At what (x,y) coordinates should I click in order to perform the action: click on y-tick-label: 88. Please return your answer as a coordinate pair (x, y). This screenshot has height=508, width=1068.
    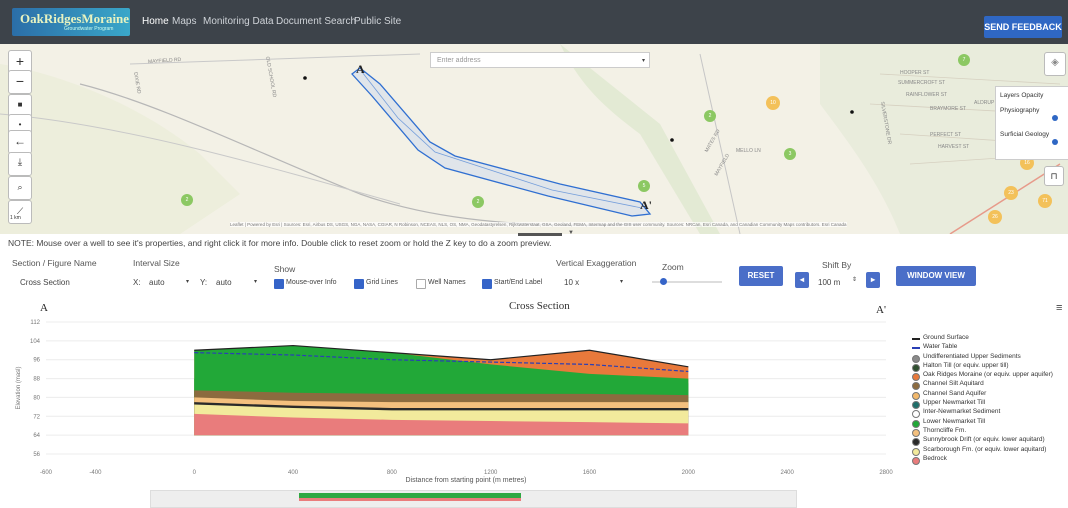
    Looking at the image, I should click on (36, 380).